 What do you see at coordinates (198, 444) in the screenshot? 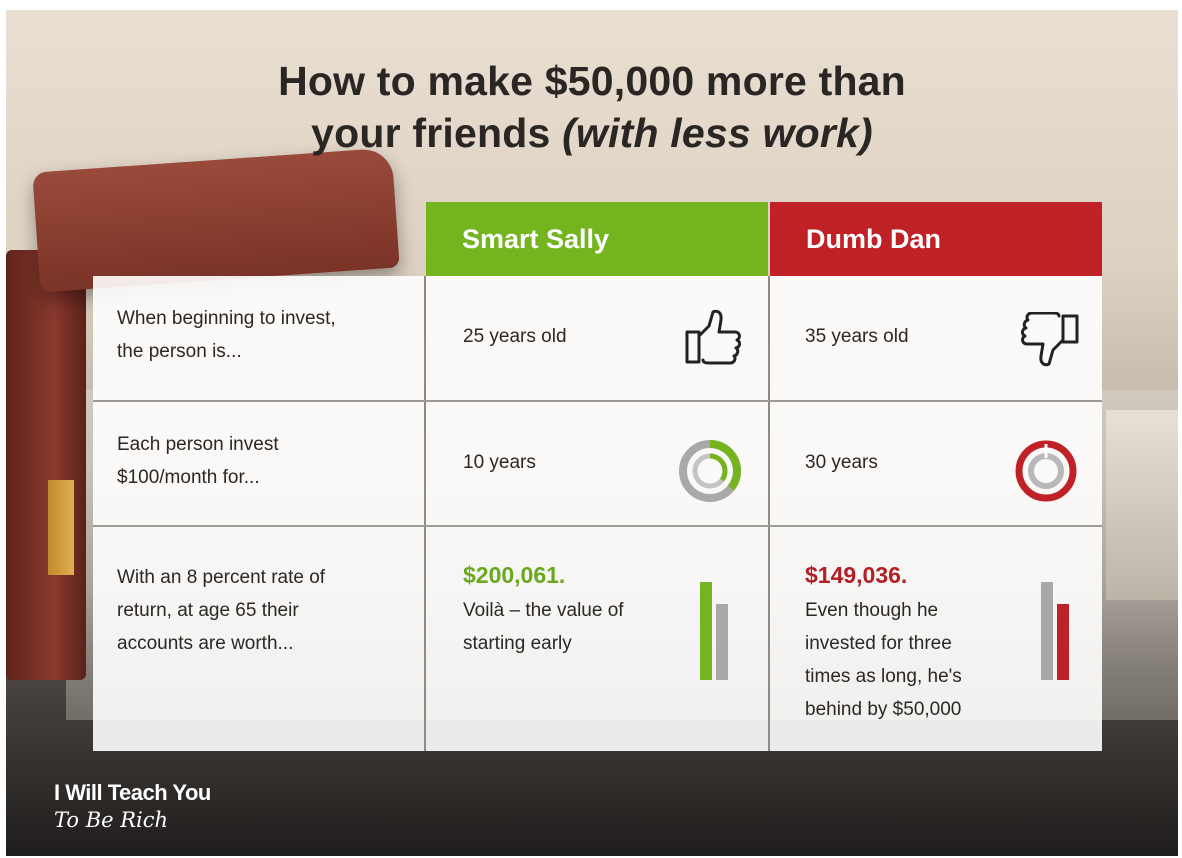
I see `label-line: Each person invest` at bounding box center [198, 444].